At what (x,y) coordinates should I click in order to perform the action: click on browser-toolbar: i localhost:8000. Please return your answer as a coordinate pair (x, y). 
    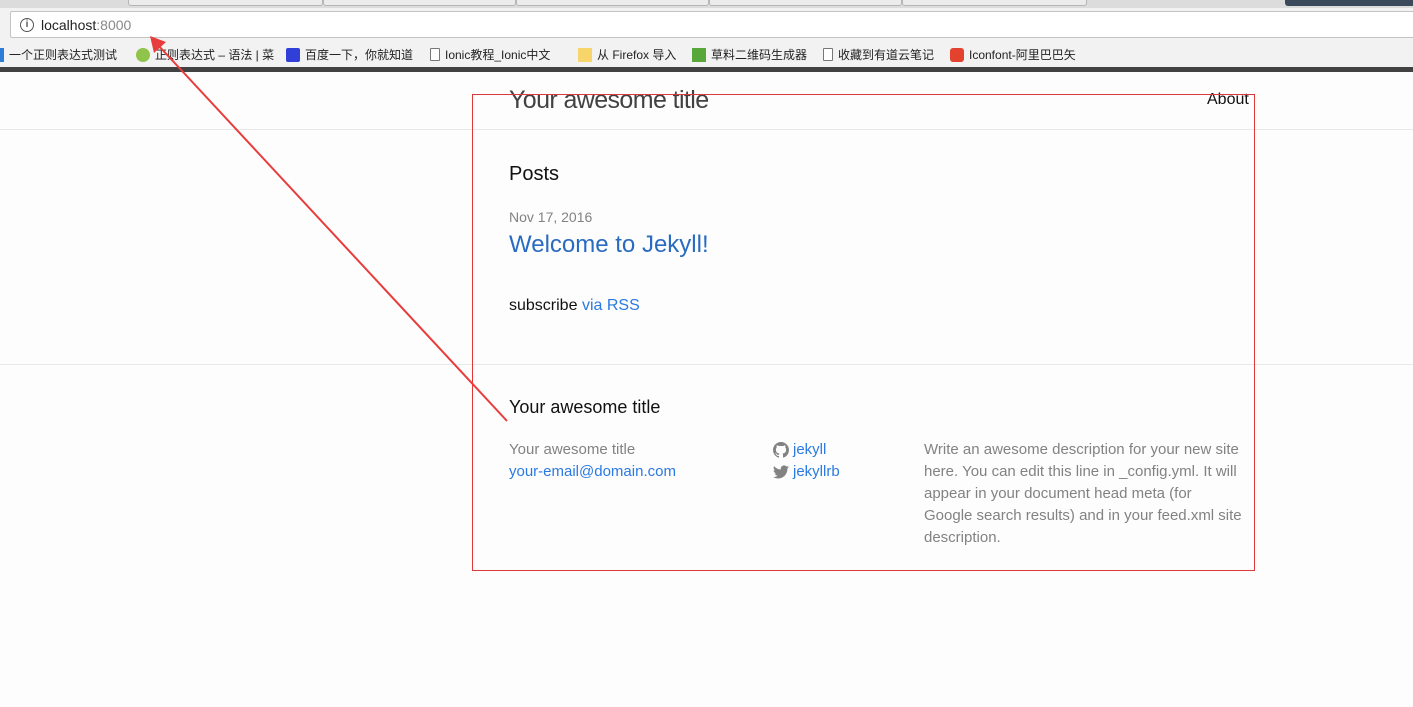
    Looking at the image, I should click on (706, 25).